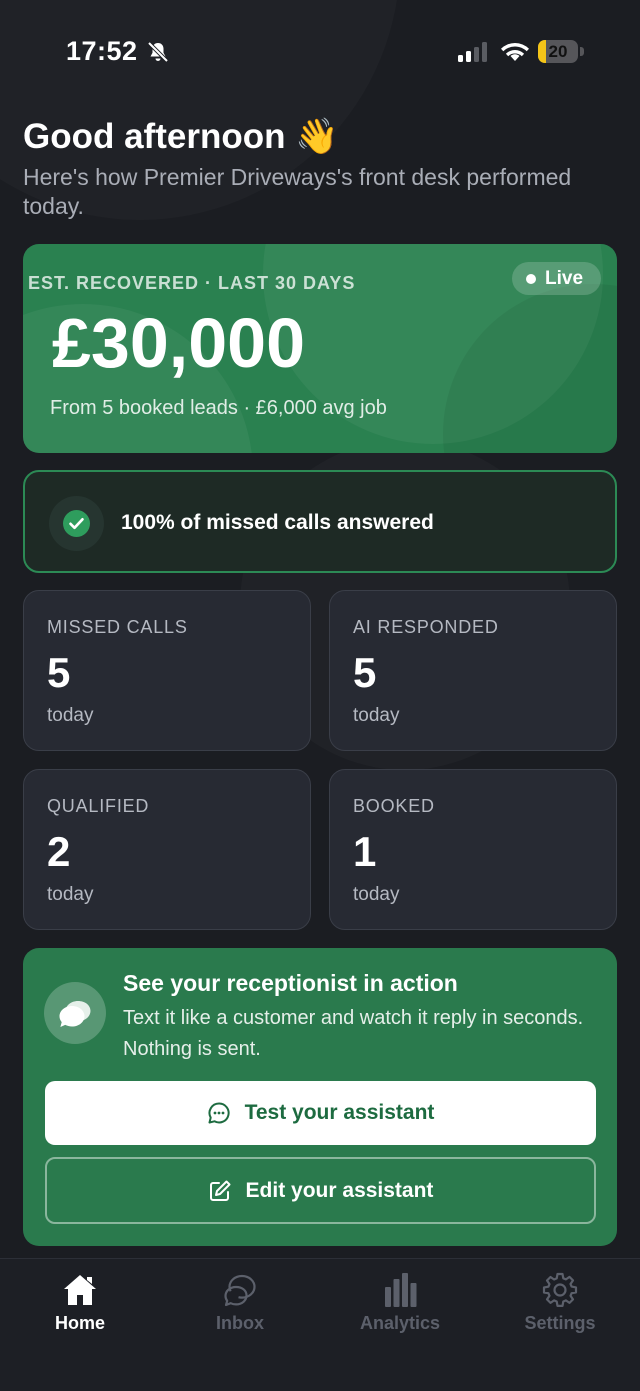 The width and height of the screenshot is (640, 1391). What do you see at coordinates (558, 51) in the screenshot?
I see `battery-level: 20` at bounding box center [558, 51].